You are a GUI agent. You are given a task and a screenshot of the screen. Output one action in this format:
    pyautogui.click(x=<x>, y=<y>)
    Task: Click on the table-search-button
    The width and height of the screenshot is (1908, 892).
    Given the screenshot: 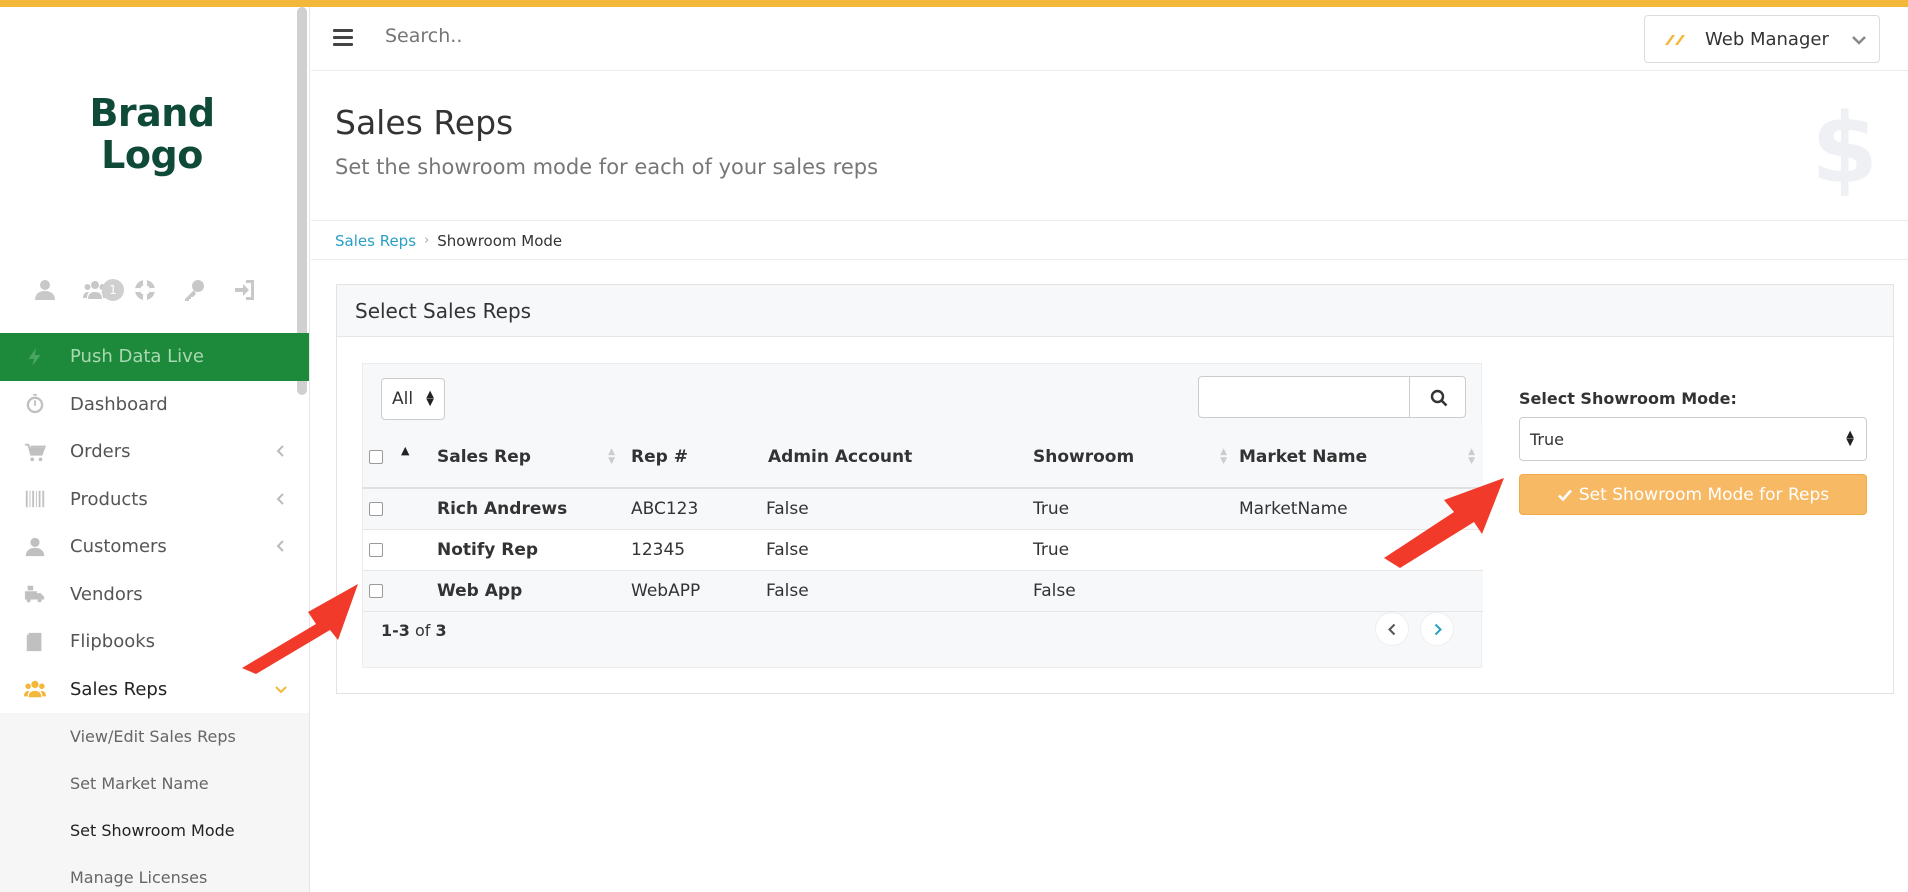 What is the action you would take?
    pyautogui.click(x=1437, y=397)
    